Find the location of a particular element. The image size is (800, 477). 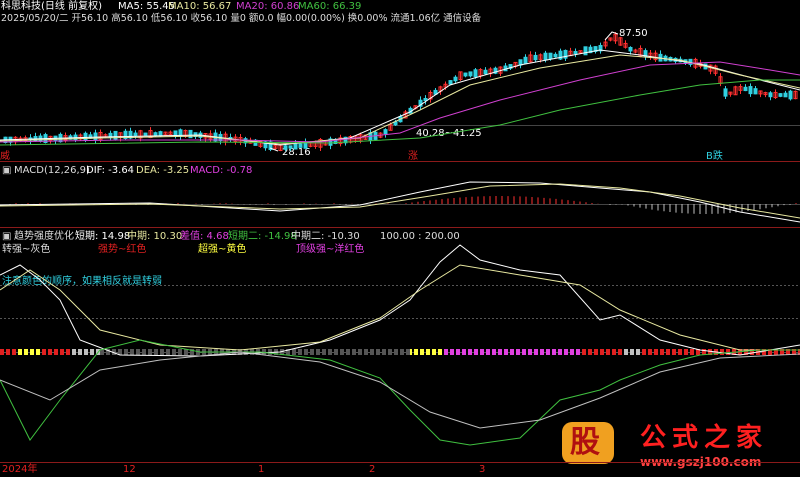

dif-line is located at coordinates (400, 202).